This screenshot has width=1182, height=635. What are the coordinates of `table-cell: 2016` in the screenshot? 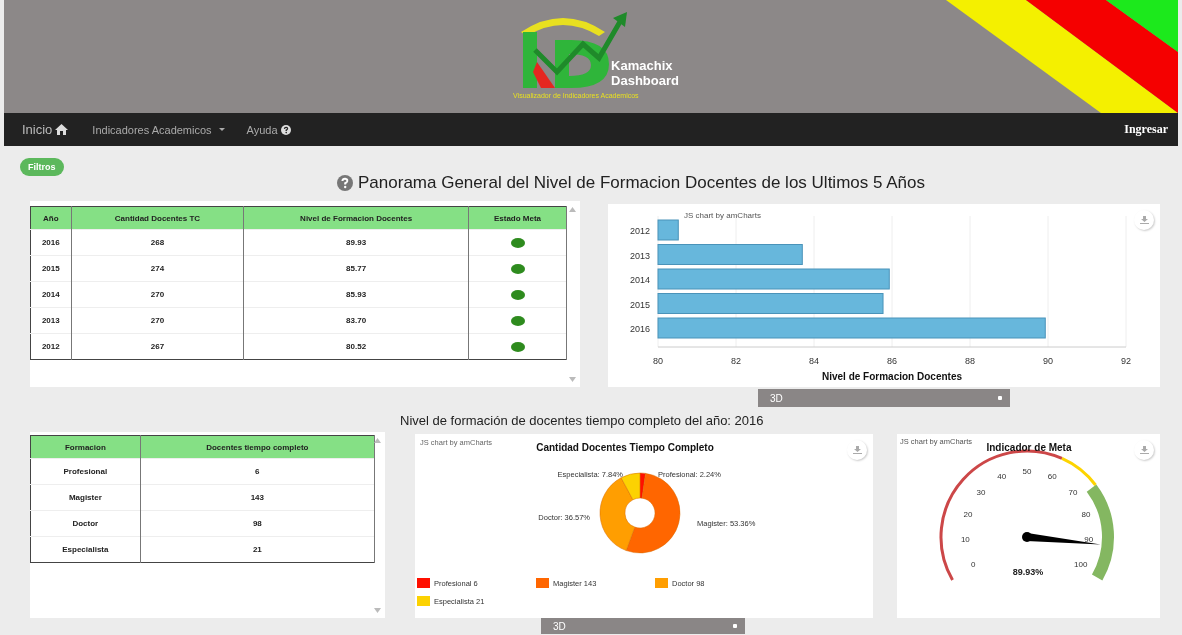 It's located at (51, 242).